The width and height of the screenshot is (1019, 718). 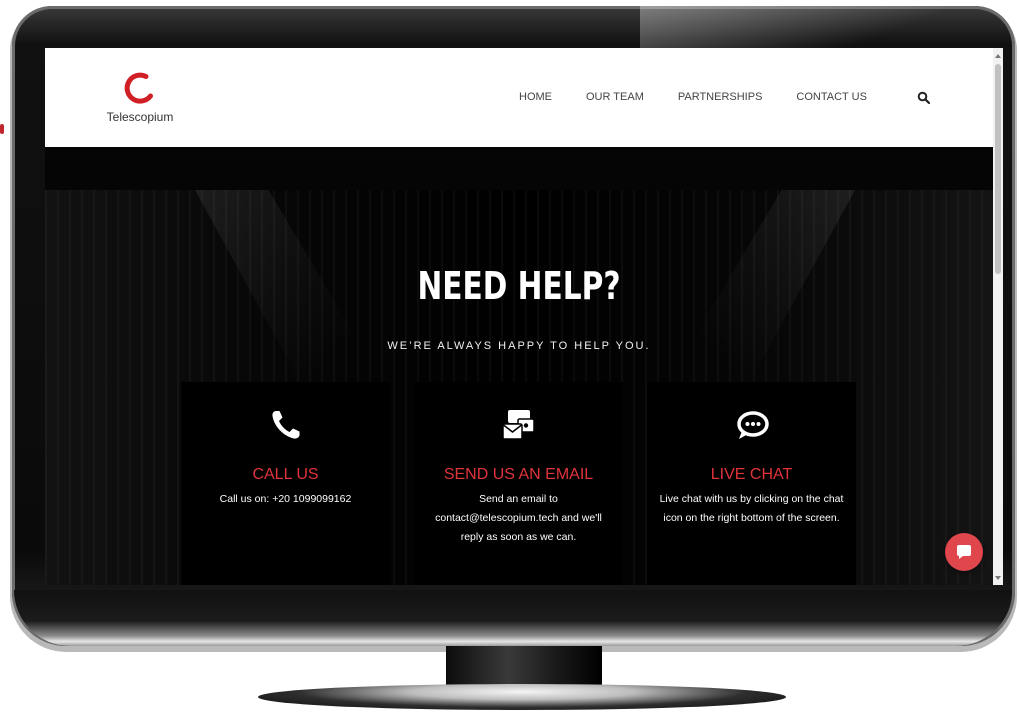 I want to click on card-title: SEND US AN EMAIL, so click(x=518, y=474).